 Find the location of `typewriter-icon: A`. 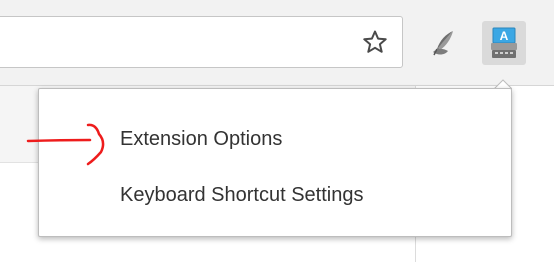

typewriter-icon: A is located at coordinates (504, 42).